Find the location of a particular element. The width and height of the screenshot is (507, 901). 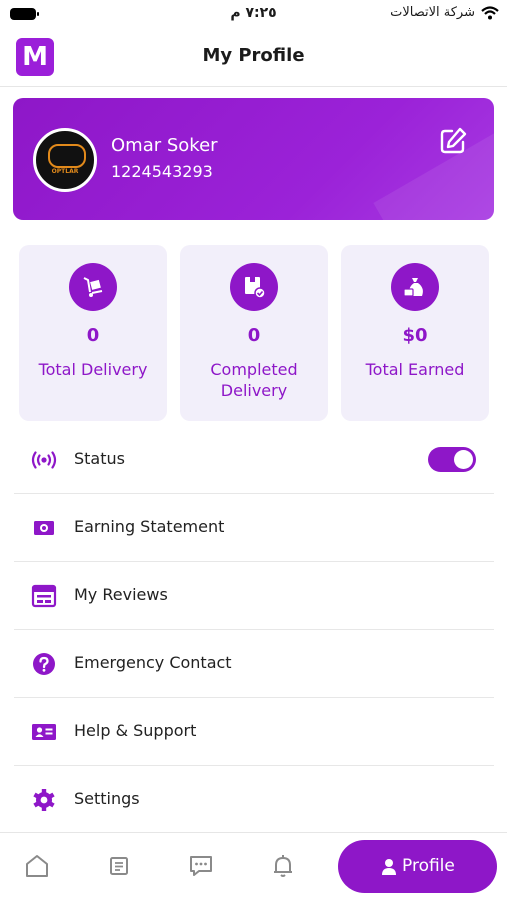

tab-profile: Profile is located at coordinates (417, 866).